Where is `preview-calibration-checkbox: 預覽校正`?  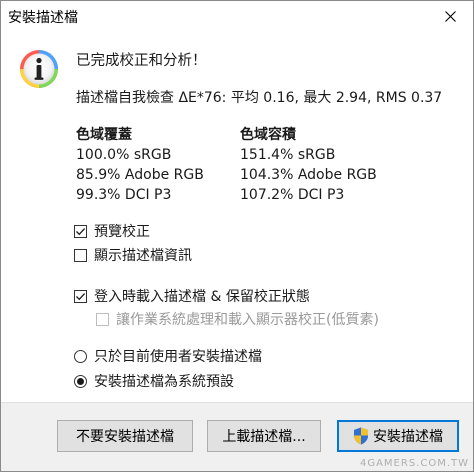
preview-calibration-checkbox: 預覽校正 is located at coordinates (112, 231).